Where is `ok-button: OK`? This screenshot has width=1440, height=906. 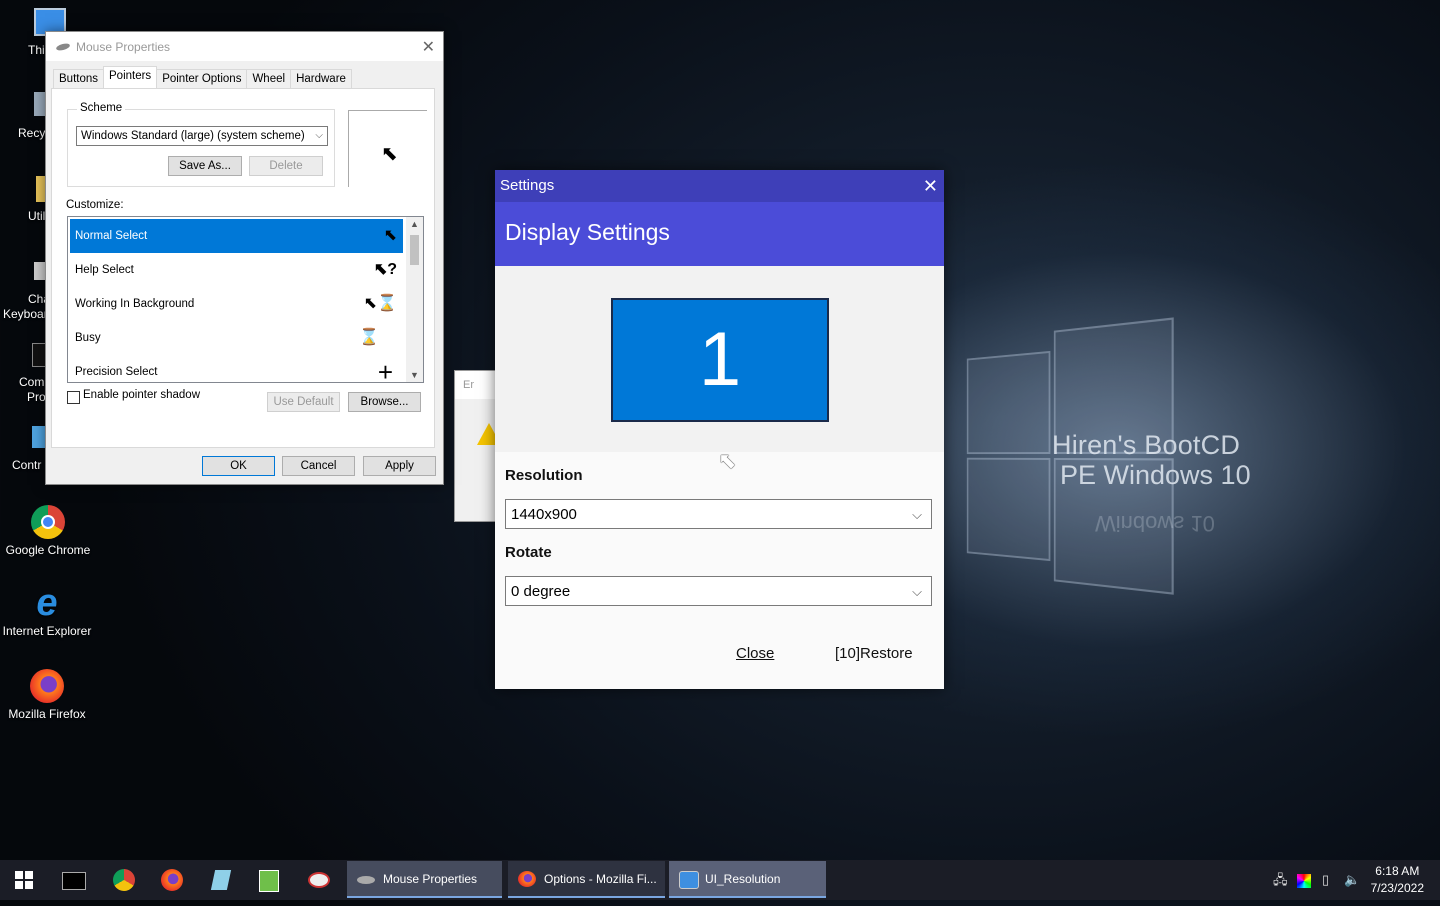 ok-button: OK is located at coordinates (238, 466).